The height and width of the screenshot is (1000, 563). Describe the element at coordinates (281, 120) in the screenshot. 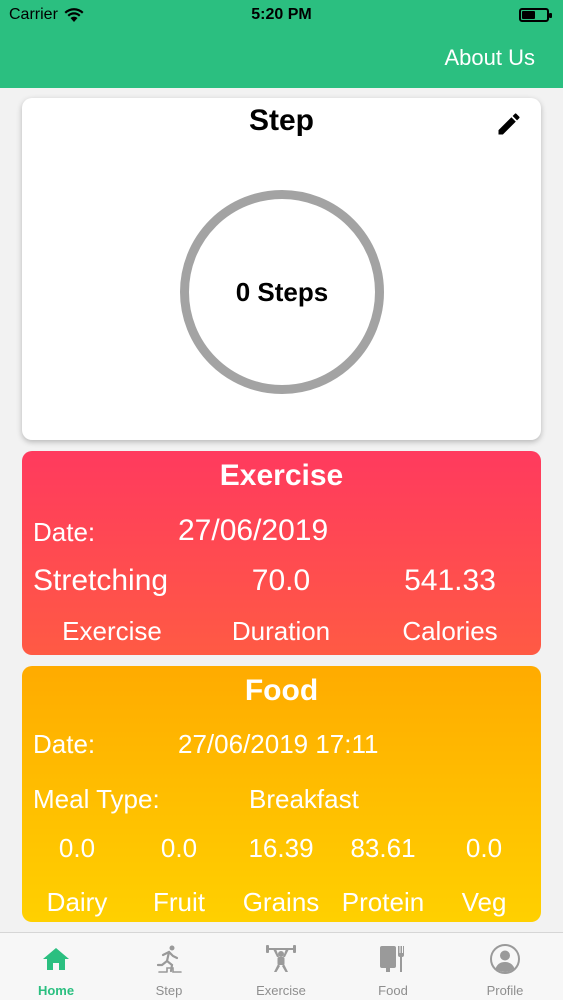

I see `step-card-title: Step` at that location.